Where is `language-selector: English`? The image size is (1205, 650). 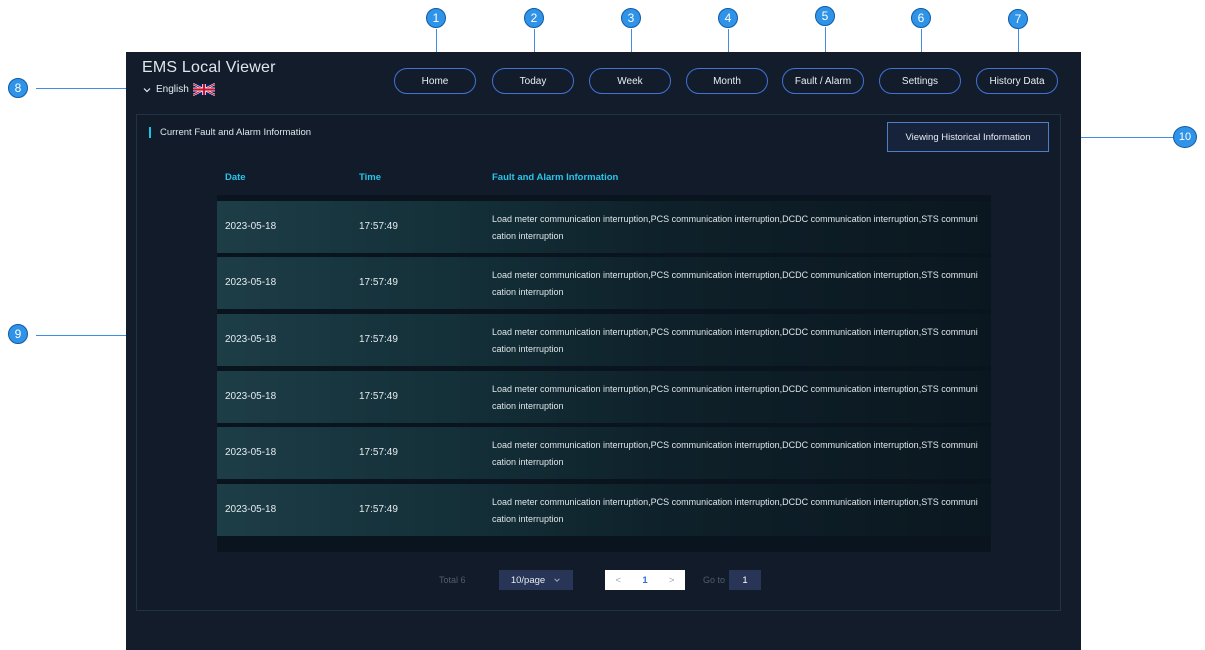 language-selector: English is located at coordinates (178, 89).